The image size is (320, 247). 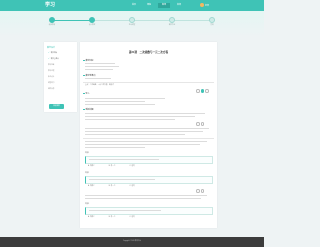 I want to click on sidebar-item-label: 课后反思, so click(x=51, y=89).